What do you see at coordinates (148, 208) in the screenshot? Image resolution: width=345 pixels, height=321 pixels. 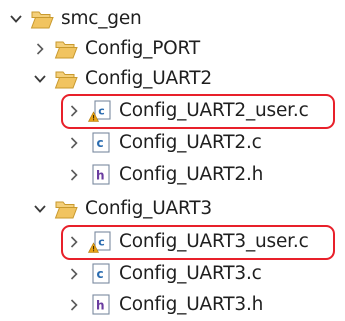 I see `tree-item-label: Config_UART3` at bounding box center [148, 208].